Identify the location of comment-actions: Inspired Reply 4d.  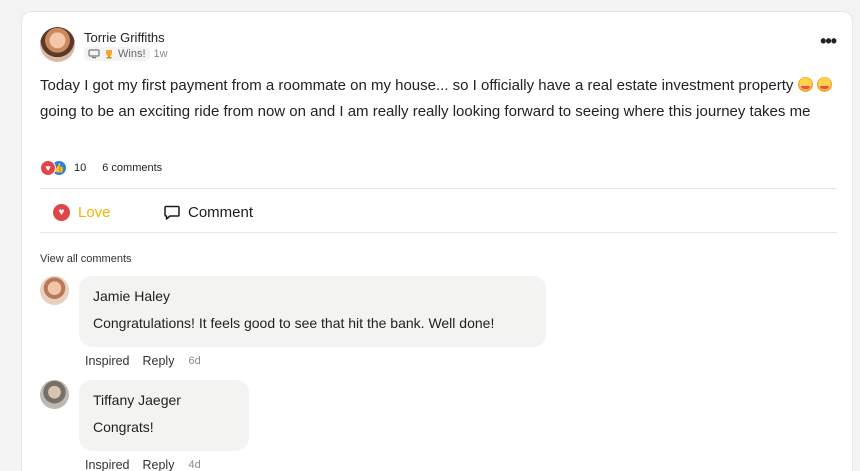
(143, 464).